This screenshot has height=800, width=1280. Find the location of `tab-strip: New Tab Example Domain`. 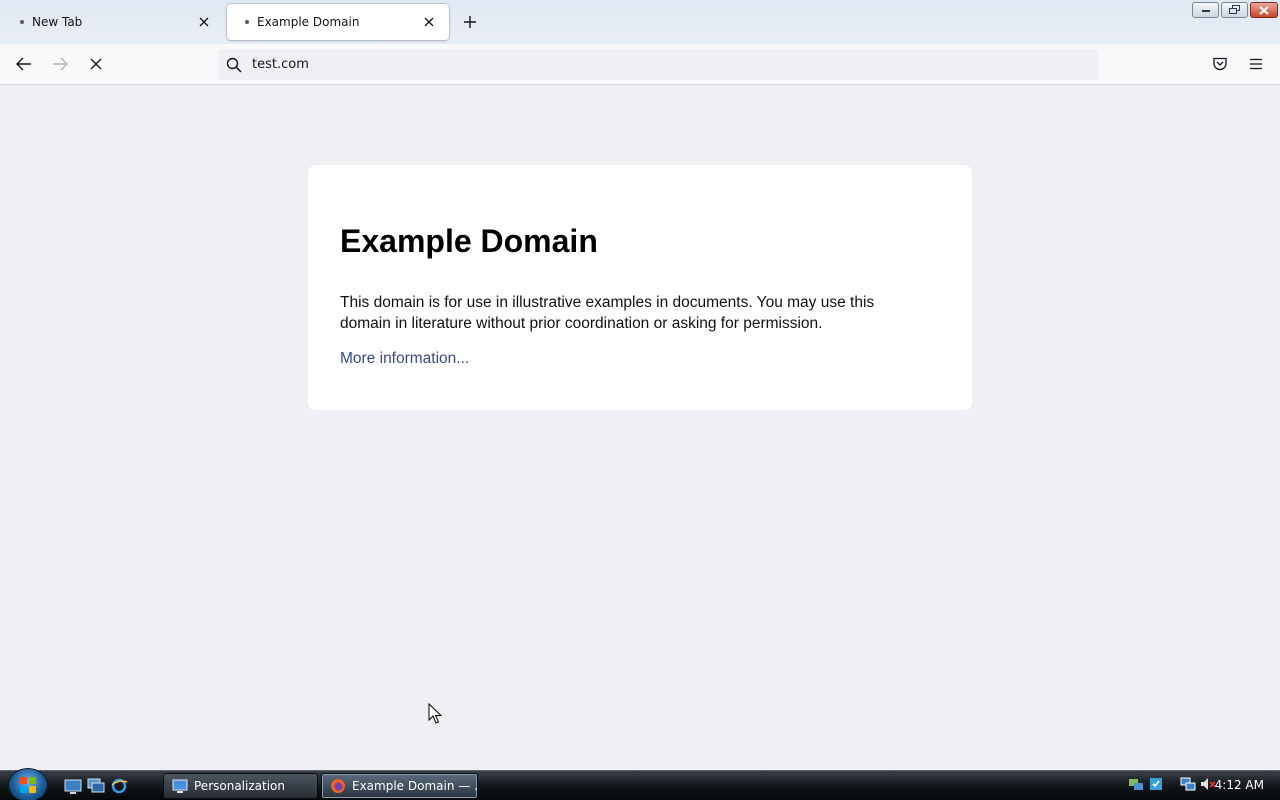

tab-strip: New Tab Example Domain is located at coordinates (640, 22).